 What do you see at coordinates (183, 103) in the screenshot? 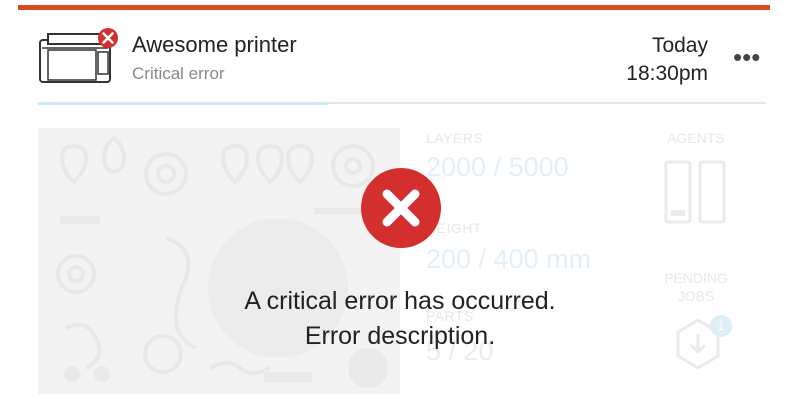
I see `job-progress-bar` at bounding box center [183, 103].